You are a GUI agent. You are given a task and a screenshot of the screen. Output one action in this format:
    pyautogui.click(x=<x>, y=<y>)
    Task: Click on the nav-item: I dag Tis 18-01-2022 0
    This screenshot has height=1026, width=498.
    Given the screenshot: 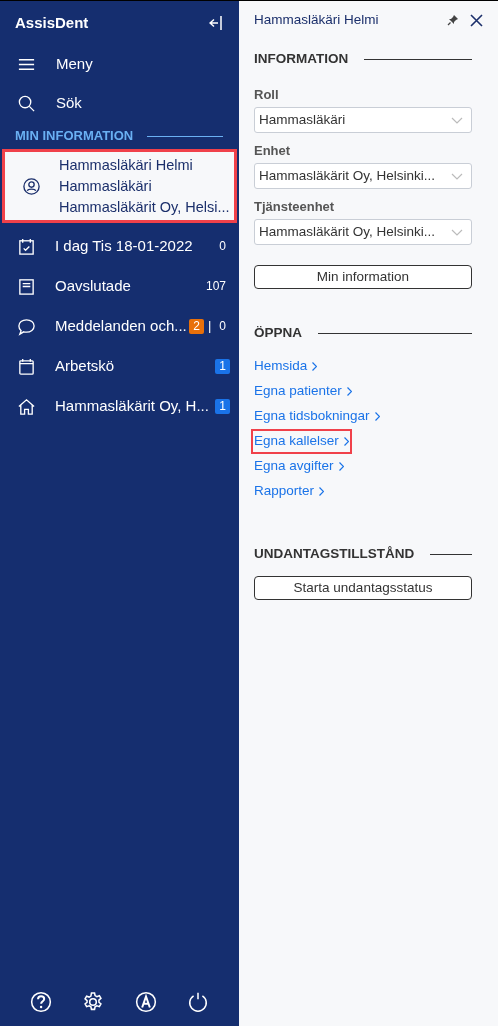 What is the action you would take?
    pyautogui.click(x=119, y=246)
    